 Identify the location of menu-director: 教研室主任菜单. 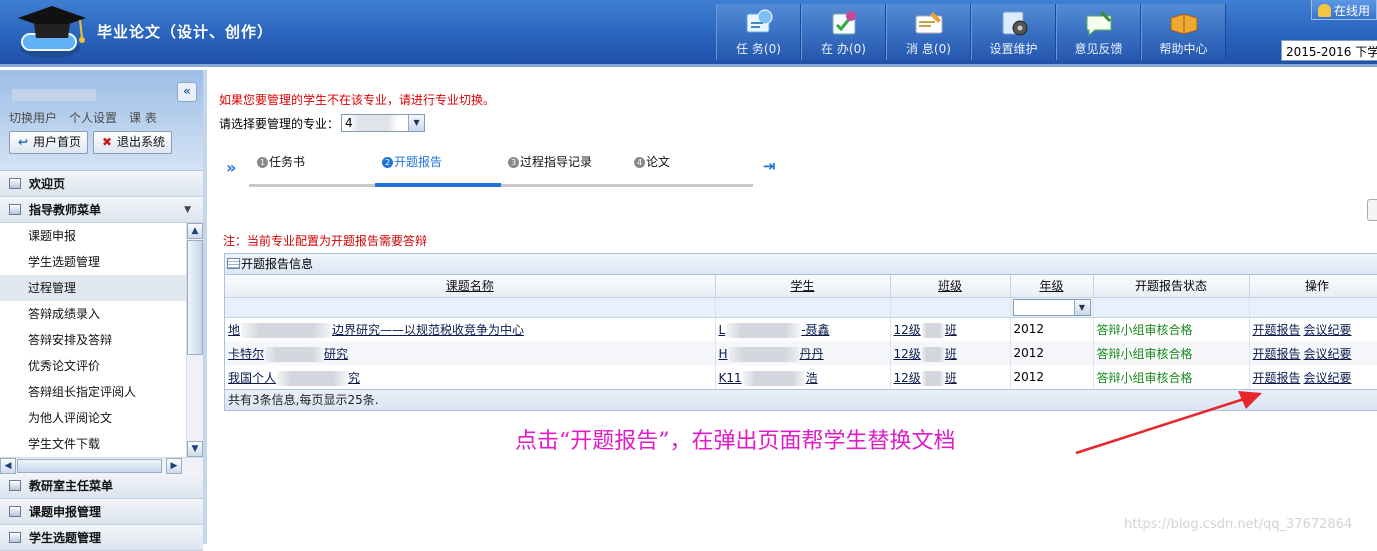
(101, 486).